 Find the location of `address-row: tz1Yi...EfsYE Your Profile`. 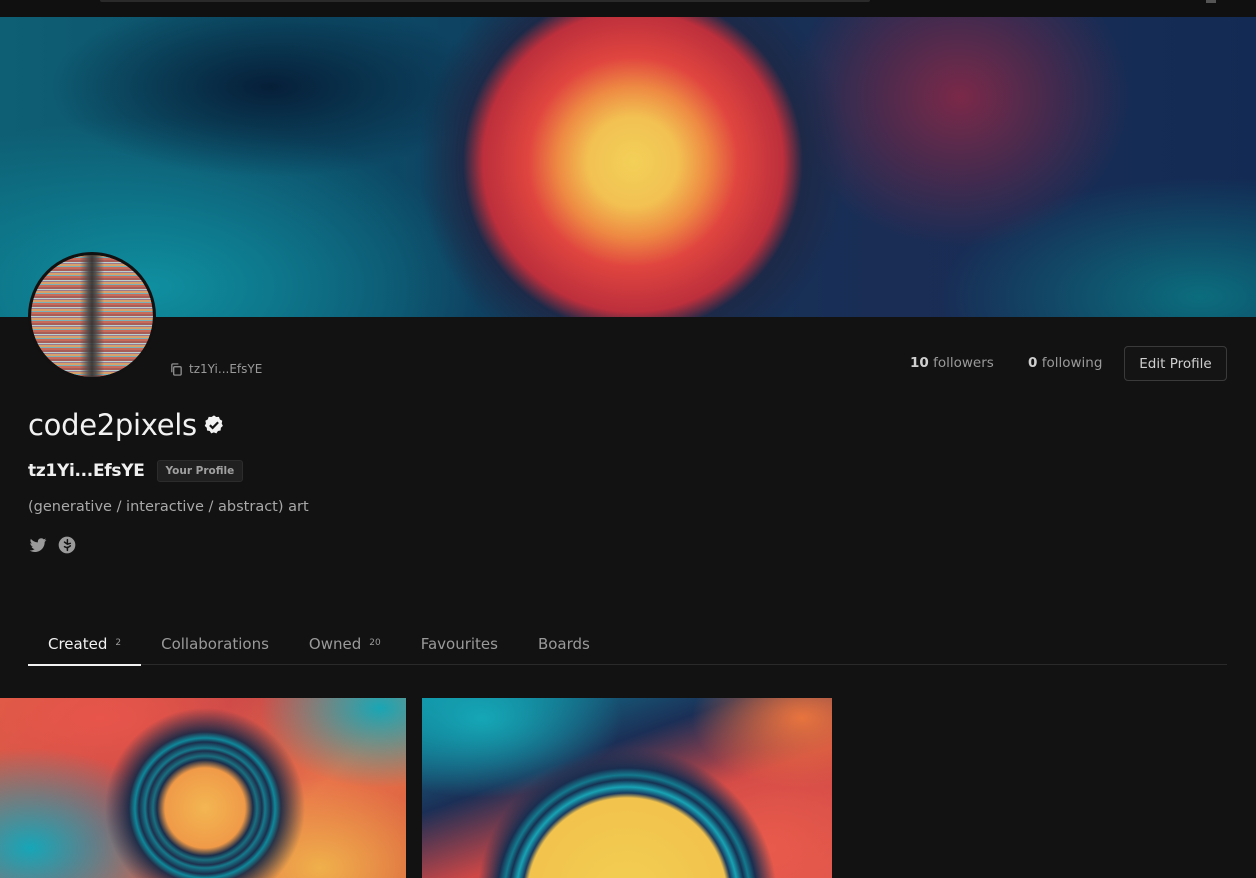

address-row: tz1Yi...EfsYE Your Profile is located at coordinates (136, 471).